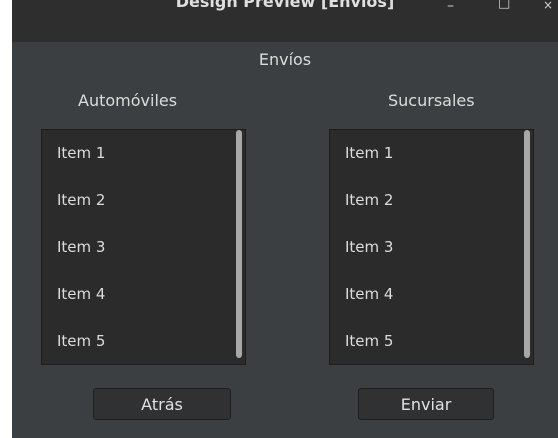 The height and width of the screenshot is (438, 558). I want to click on sucursales-heading: Sucursales, so click(431, 100).